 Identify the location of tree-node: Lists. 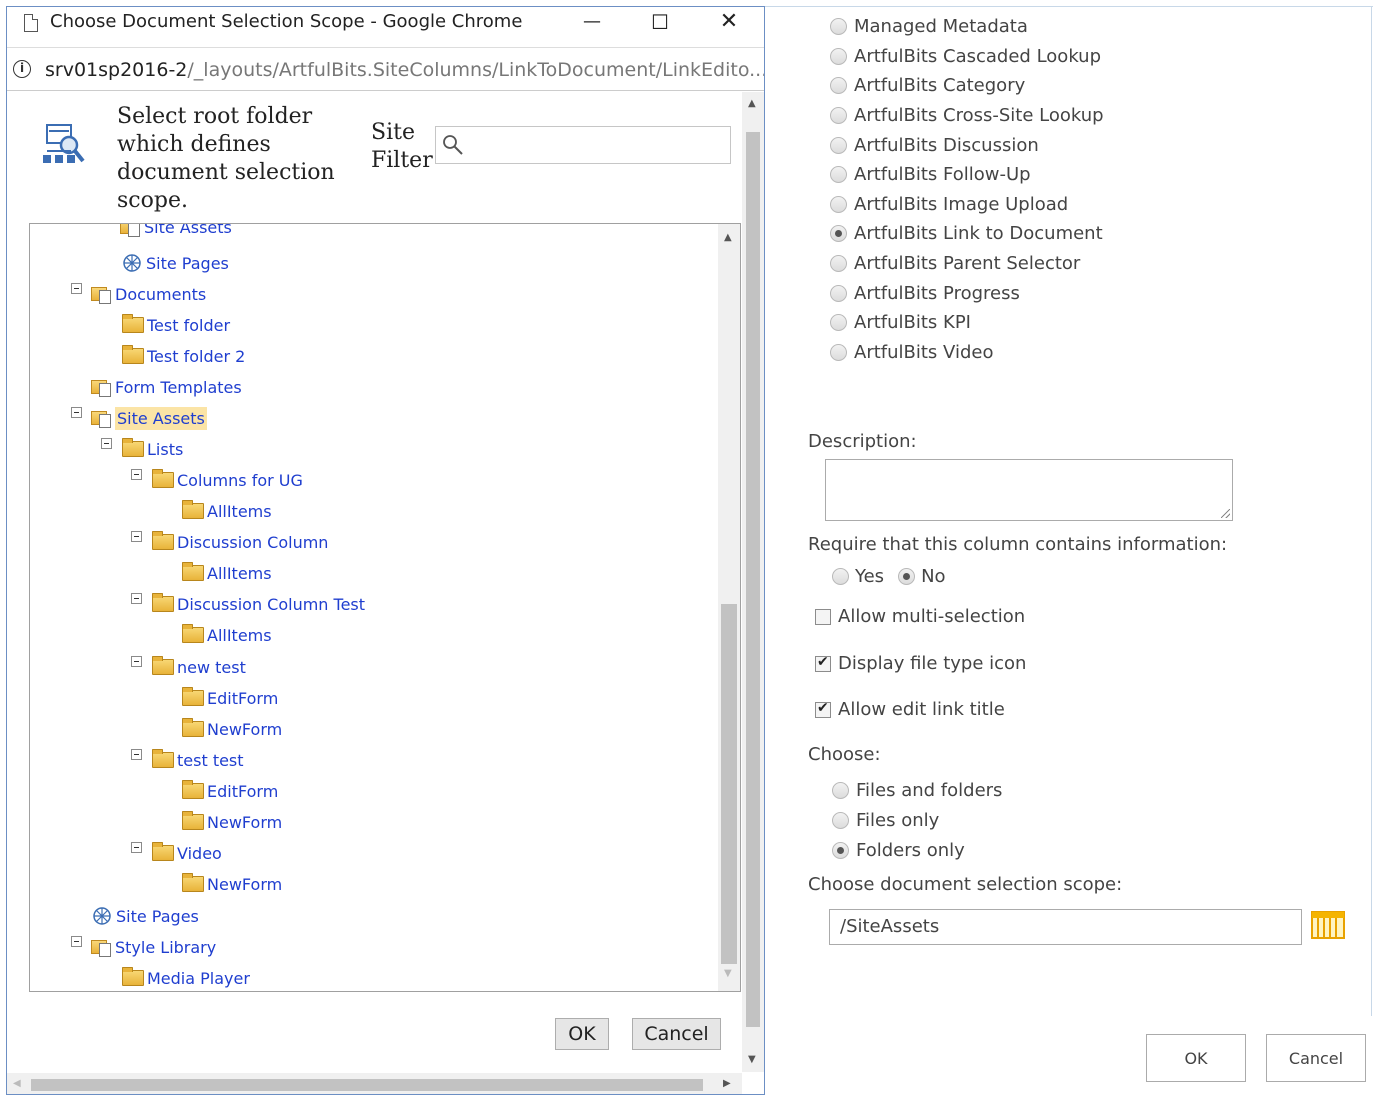
(152, 449).